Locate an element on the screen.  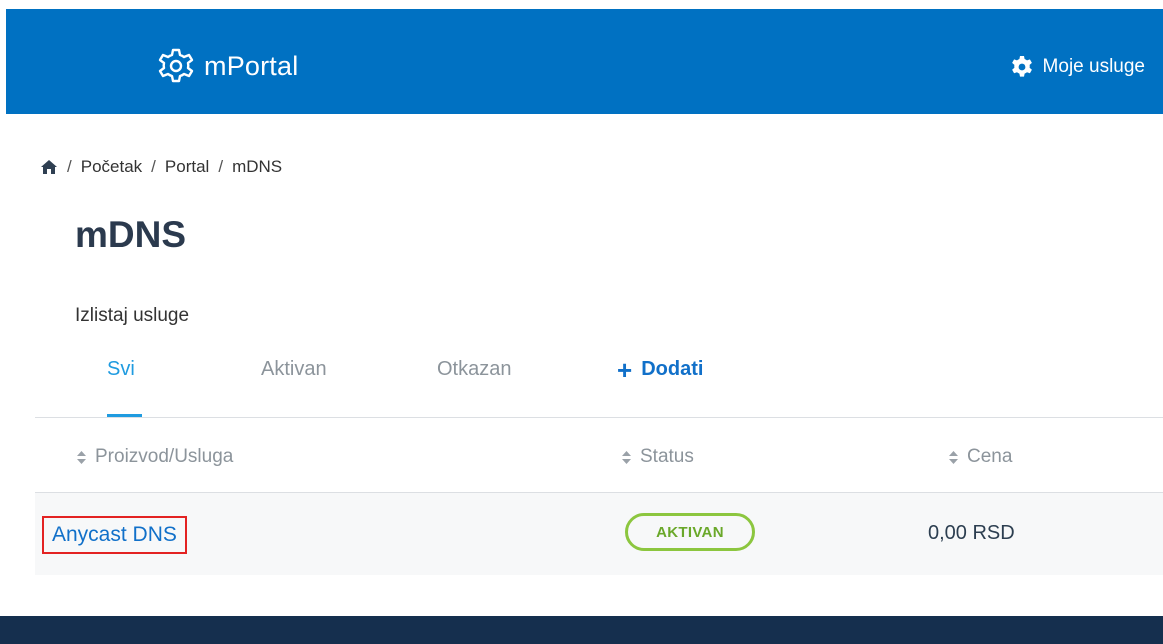
product-link: Anycast DNS is located at coordinates (114, 535).